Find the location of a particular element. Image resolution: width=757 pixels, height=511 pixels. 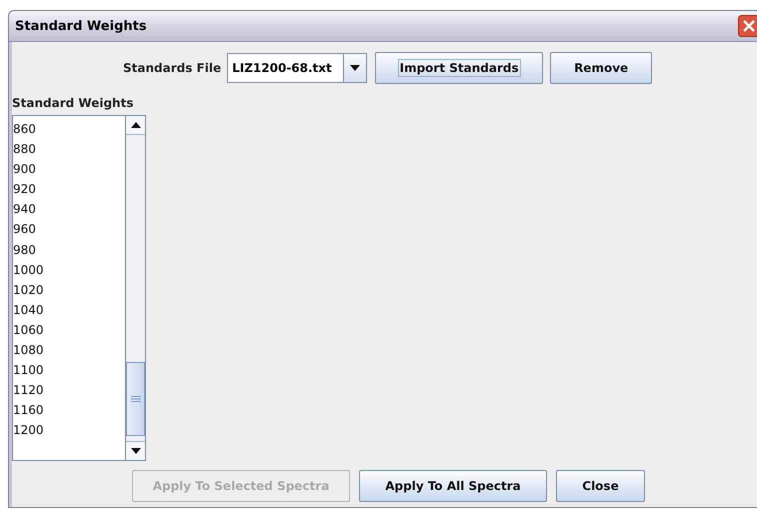

scroll-down-icon is located at coordinates (135, 451).